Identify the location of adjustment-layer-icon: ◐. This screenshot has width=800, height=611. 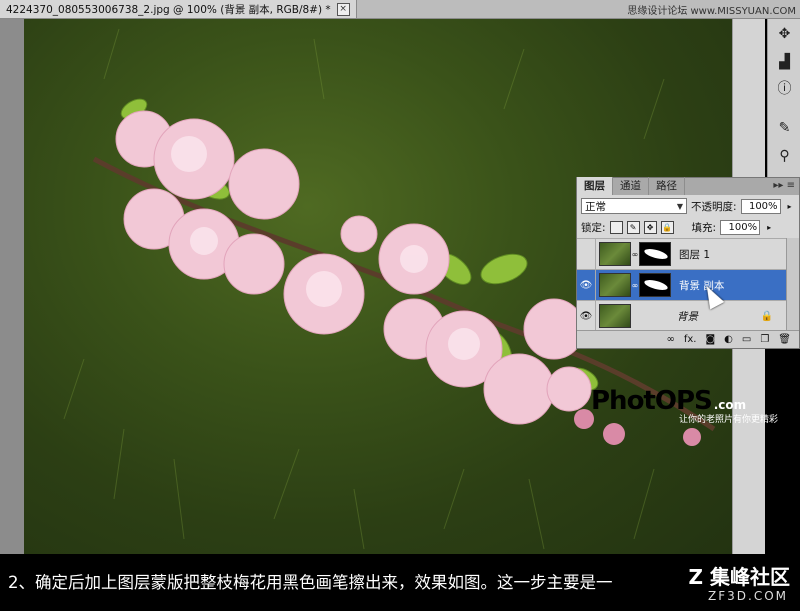
(728, 339).